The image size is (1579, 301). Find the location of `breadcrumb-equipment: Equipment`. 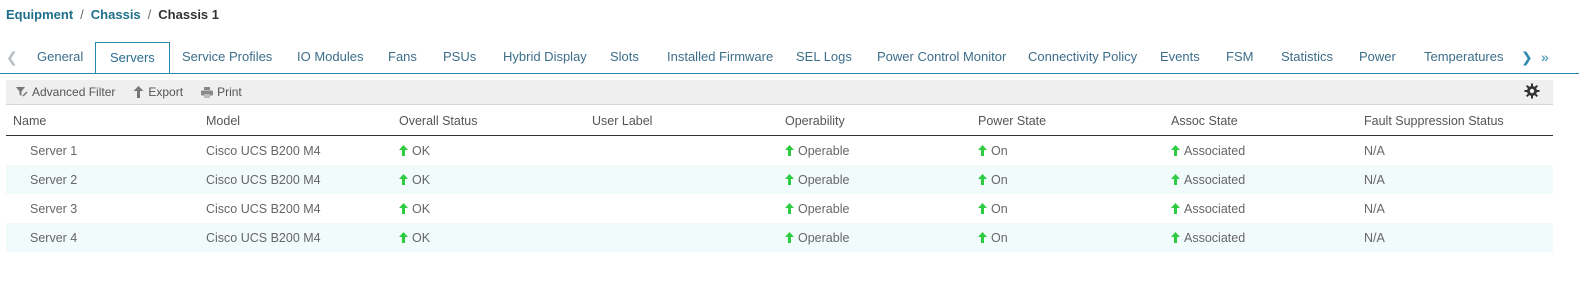

breadcrumb-equipment: Equipment is located at coordinates (39, 14).